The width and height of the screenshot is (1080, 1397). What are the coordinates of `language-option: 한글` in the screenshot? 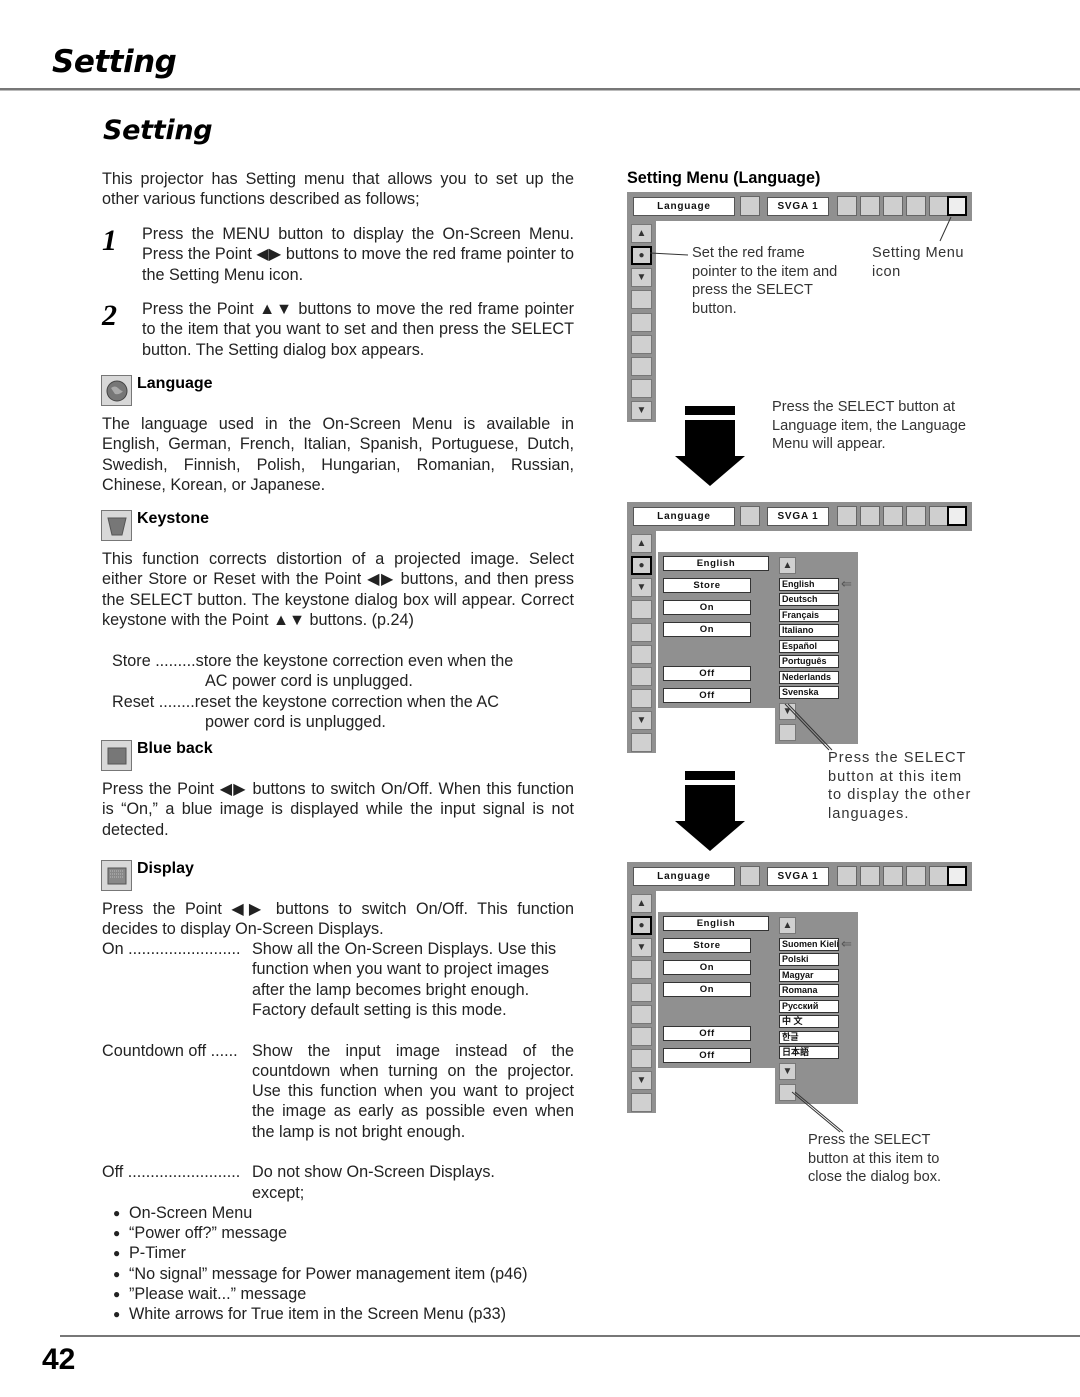 It's located at (809, 1037).